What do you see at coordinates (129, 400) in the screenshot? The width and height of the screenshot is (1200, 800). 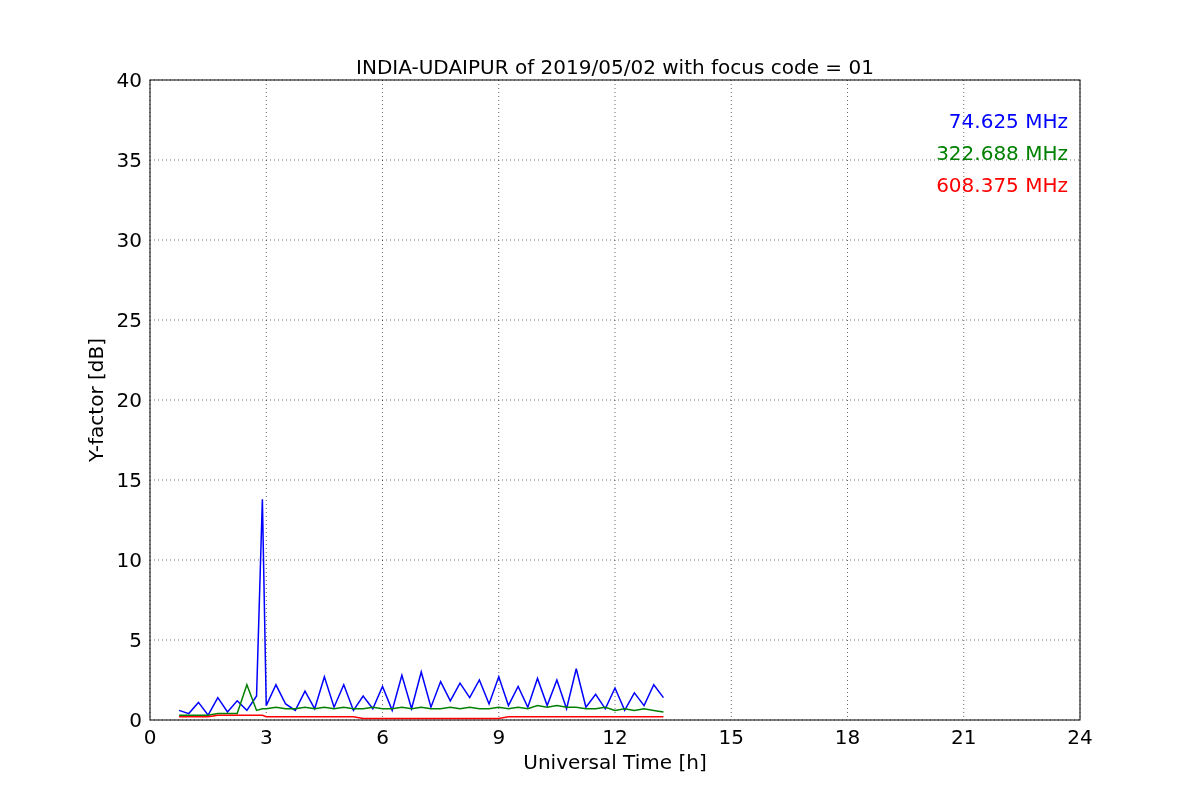 I see `y-tick-label: 20` at bounding box center [129, 400].